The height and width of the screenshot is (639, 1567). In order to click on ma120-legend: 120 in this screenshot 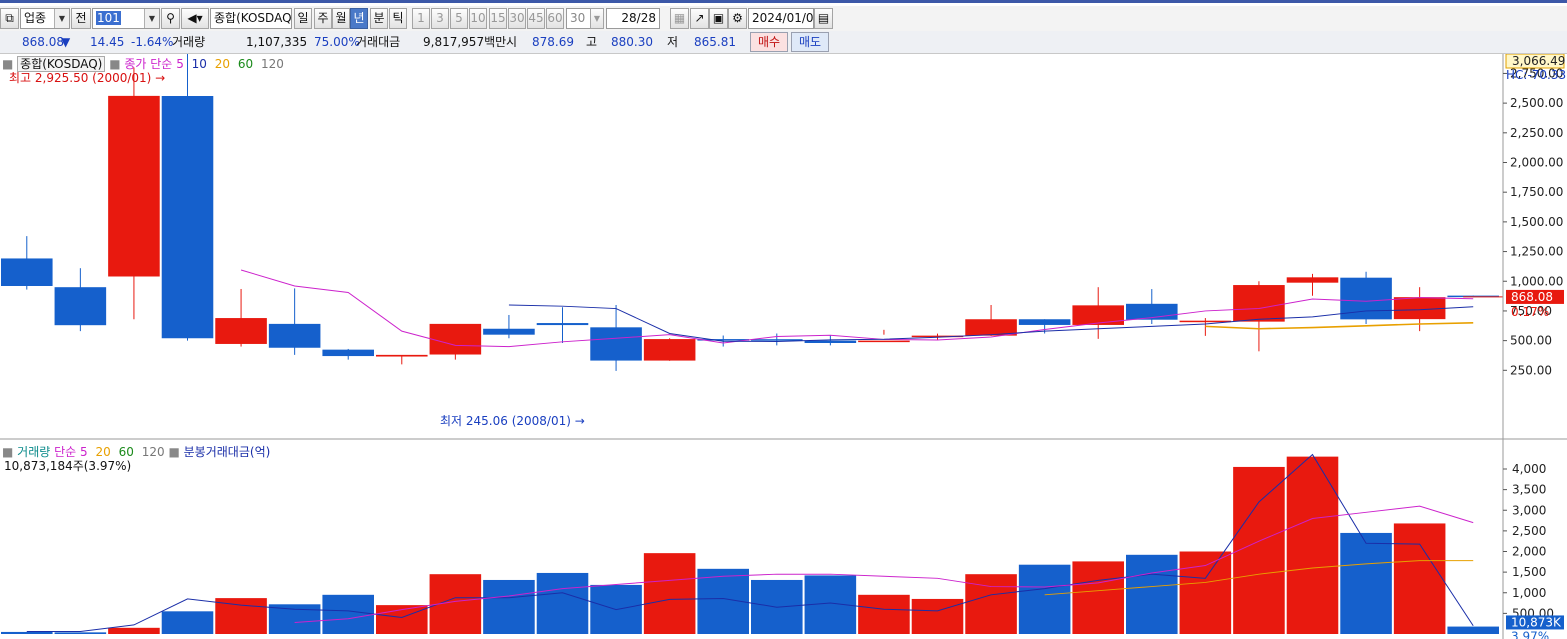, I will do `click(272, 64)`.